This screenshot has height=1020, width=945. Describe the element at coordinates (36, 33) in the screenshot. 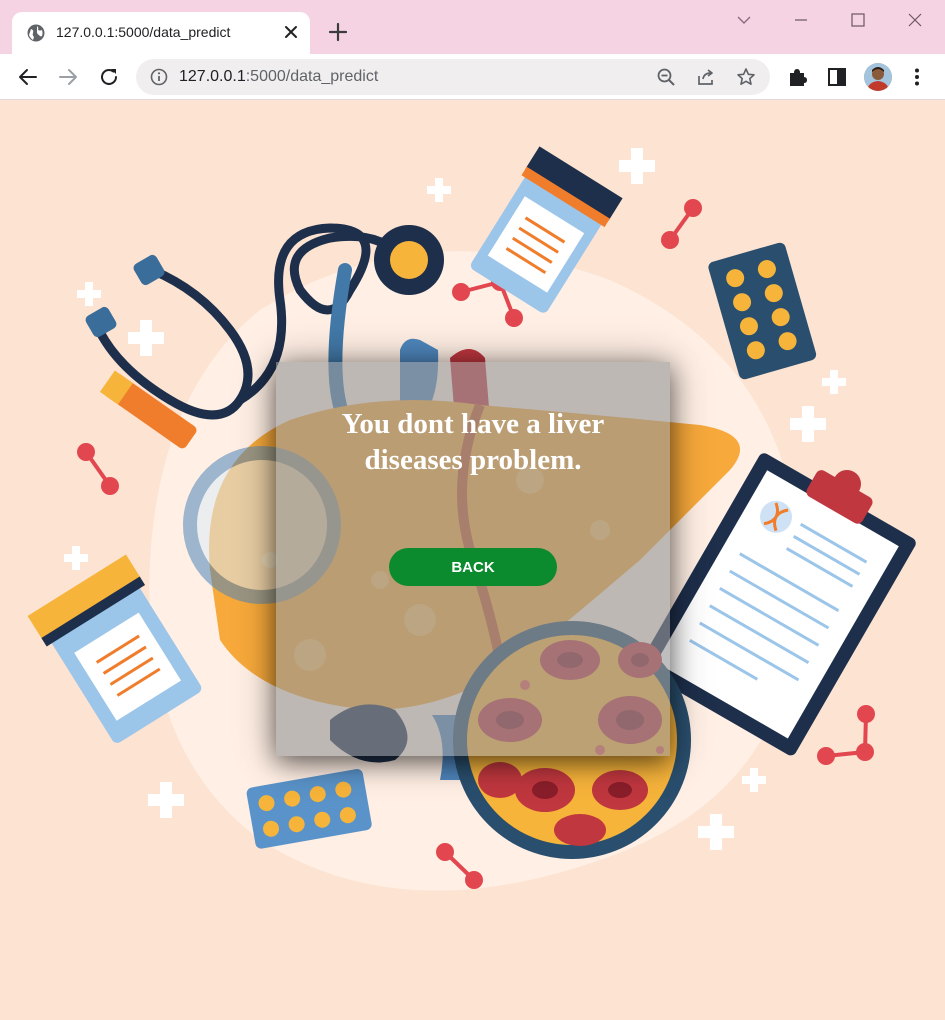

I see `globe-icon` at that location.